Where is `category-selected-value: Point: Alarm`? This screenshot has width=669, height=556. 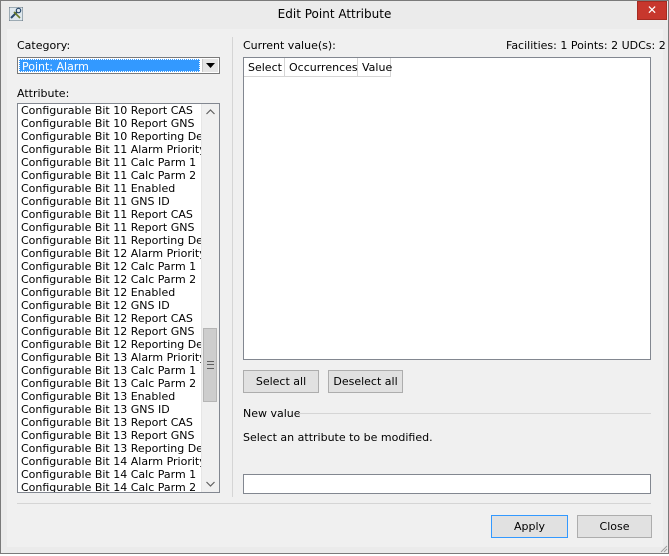
category-selected-value: Point: Alarm is located at coordinates (109, 66).